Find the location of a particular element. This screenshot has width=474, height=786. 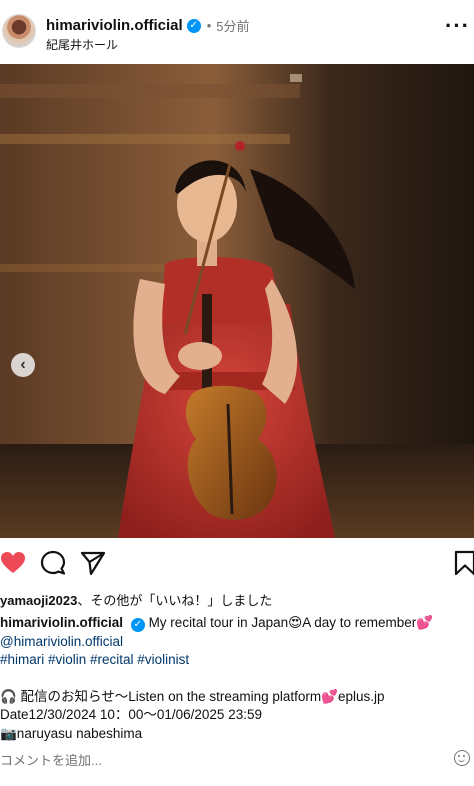

post-user-line: himariviolin.official ✓ • 5分前 is located at coordinates (148, 25).